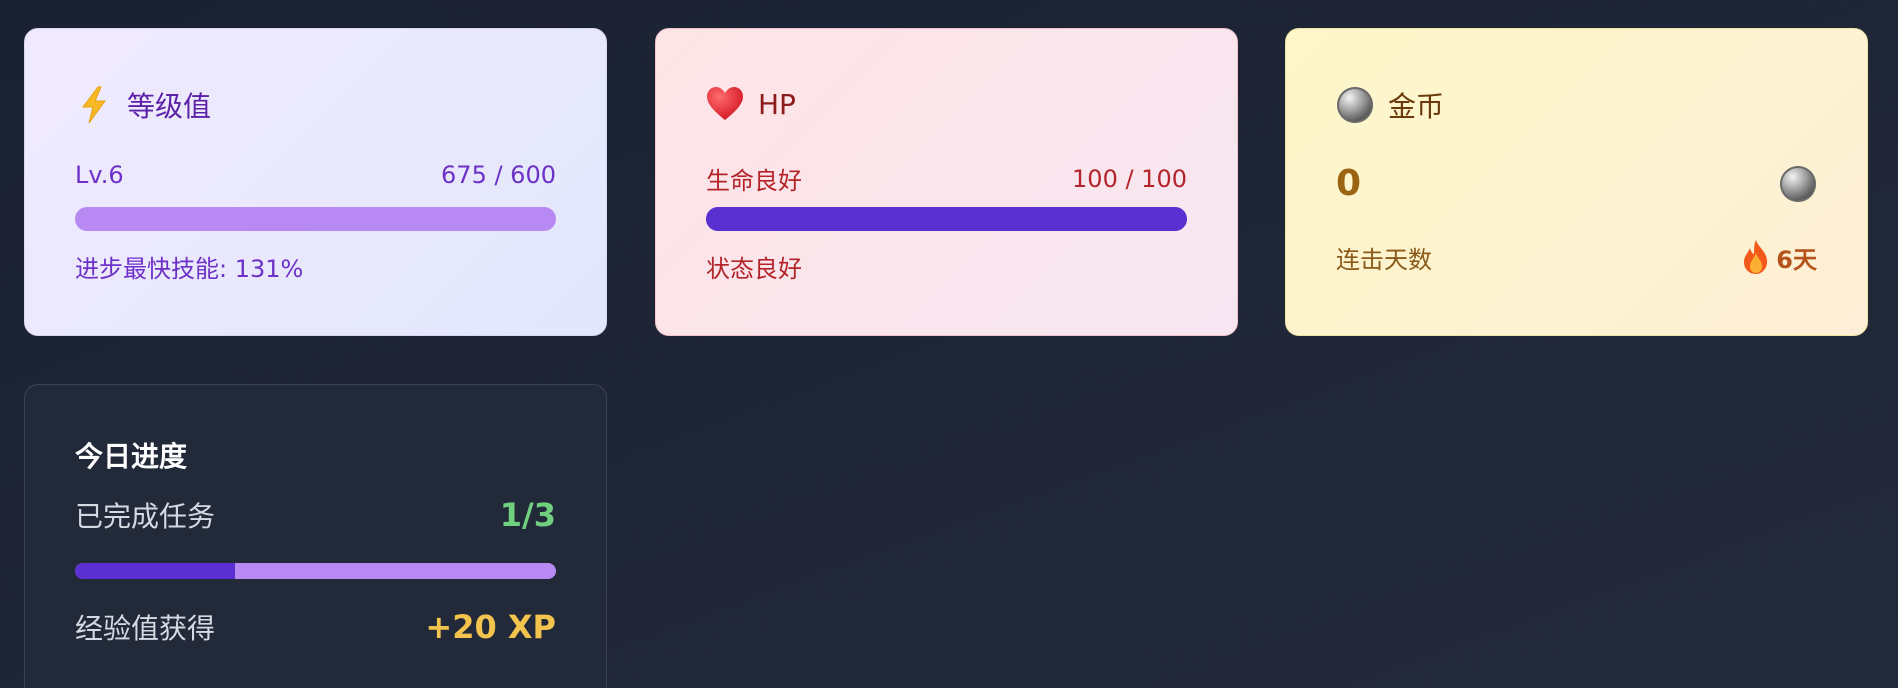  I want to click on coin-amount-row: 0, so click(1576, 183).